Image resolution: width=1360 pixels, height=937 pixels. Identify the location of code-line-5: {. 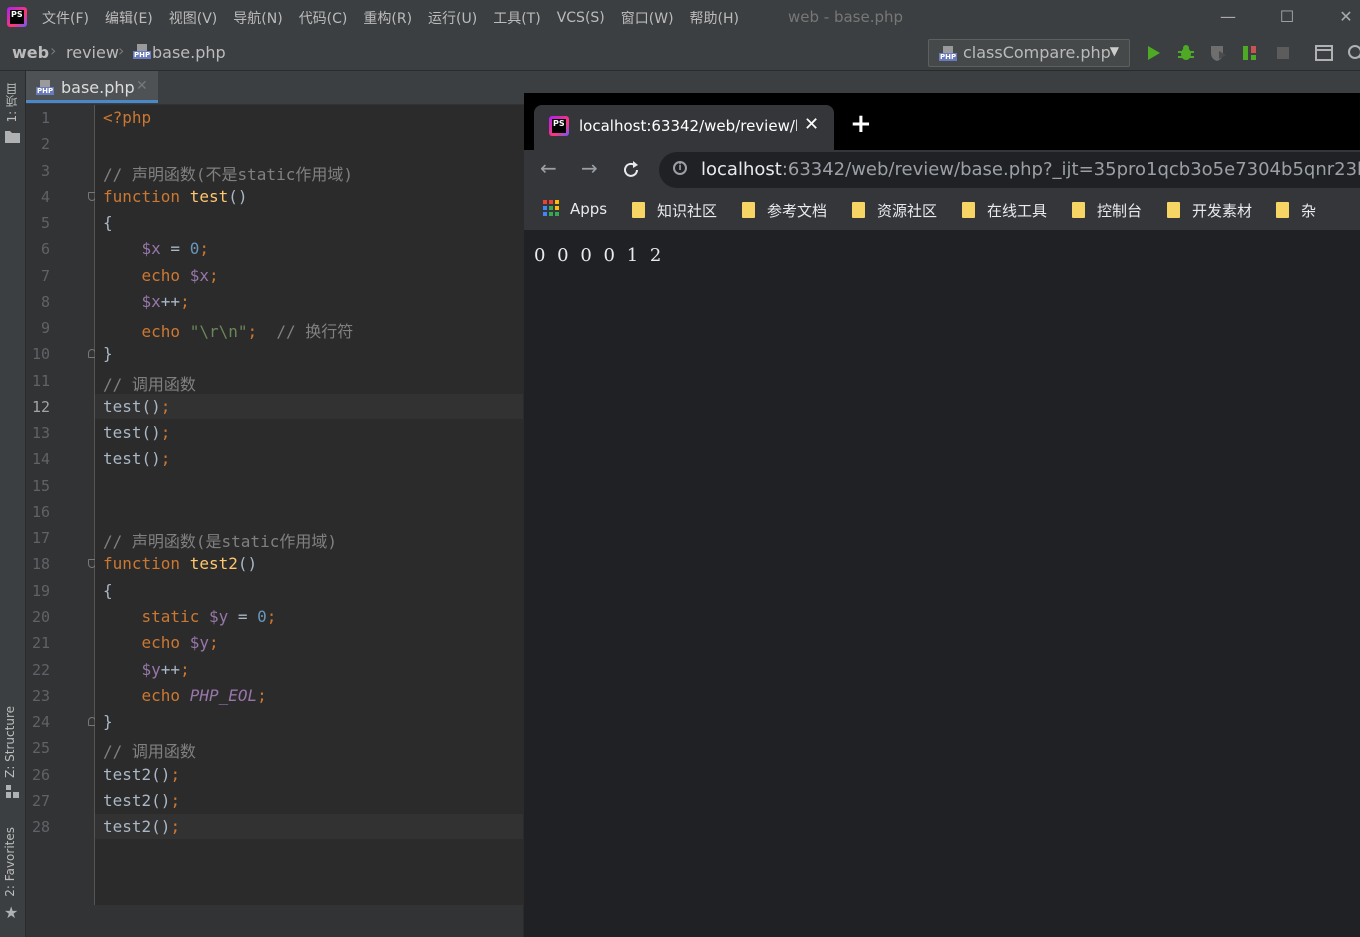
(108, 222).